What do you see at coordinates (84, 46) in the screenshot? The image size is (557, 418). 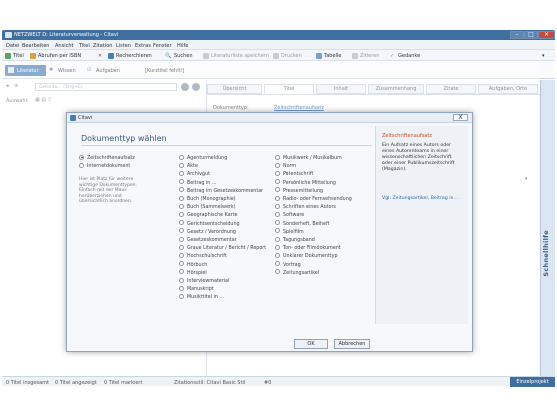 I see `menu-titel: Titel` at bounding box center [84, 46].